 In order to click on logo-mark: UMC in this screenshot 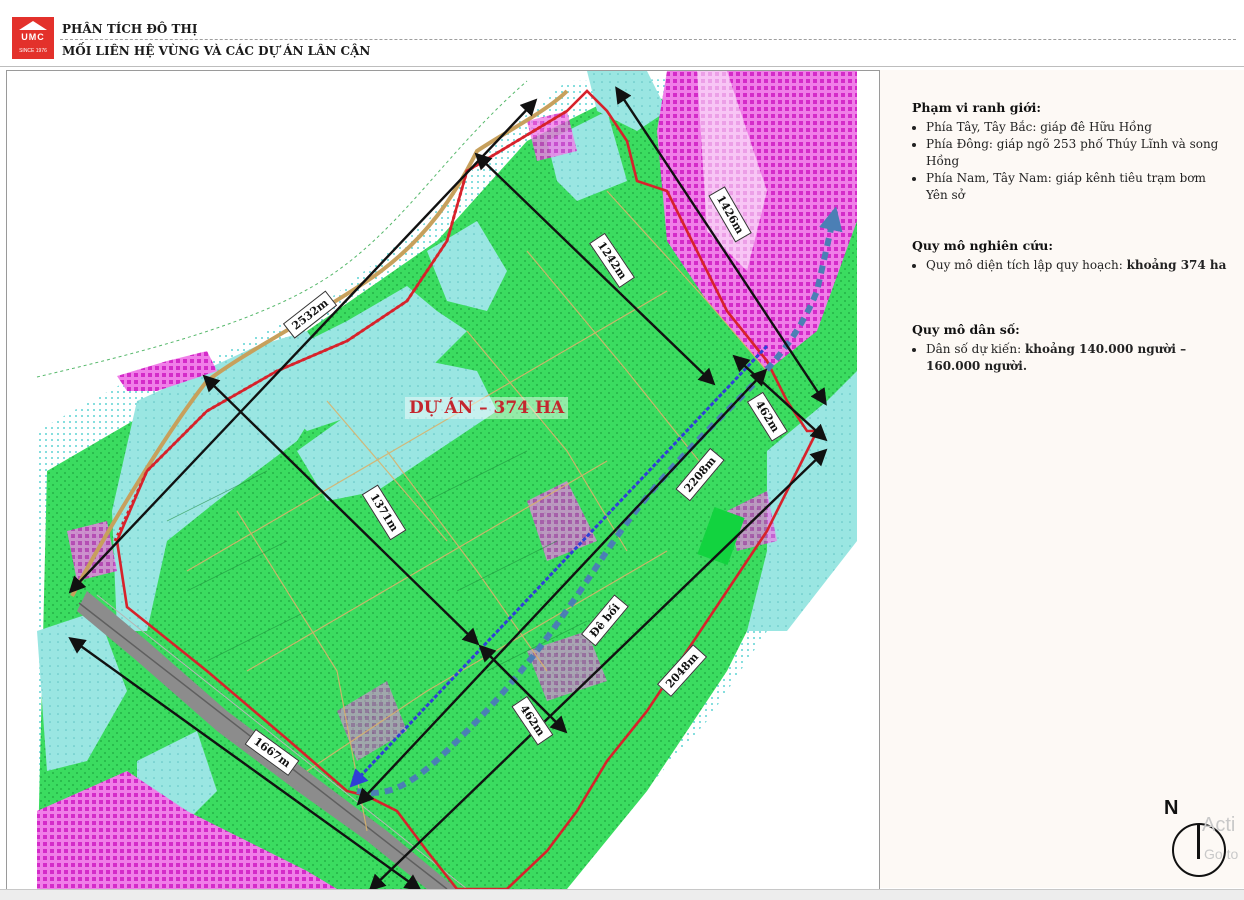, I will do `click(33, 37)`.